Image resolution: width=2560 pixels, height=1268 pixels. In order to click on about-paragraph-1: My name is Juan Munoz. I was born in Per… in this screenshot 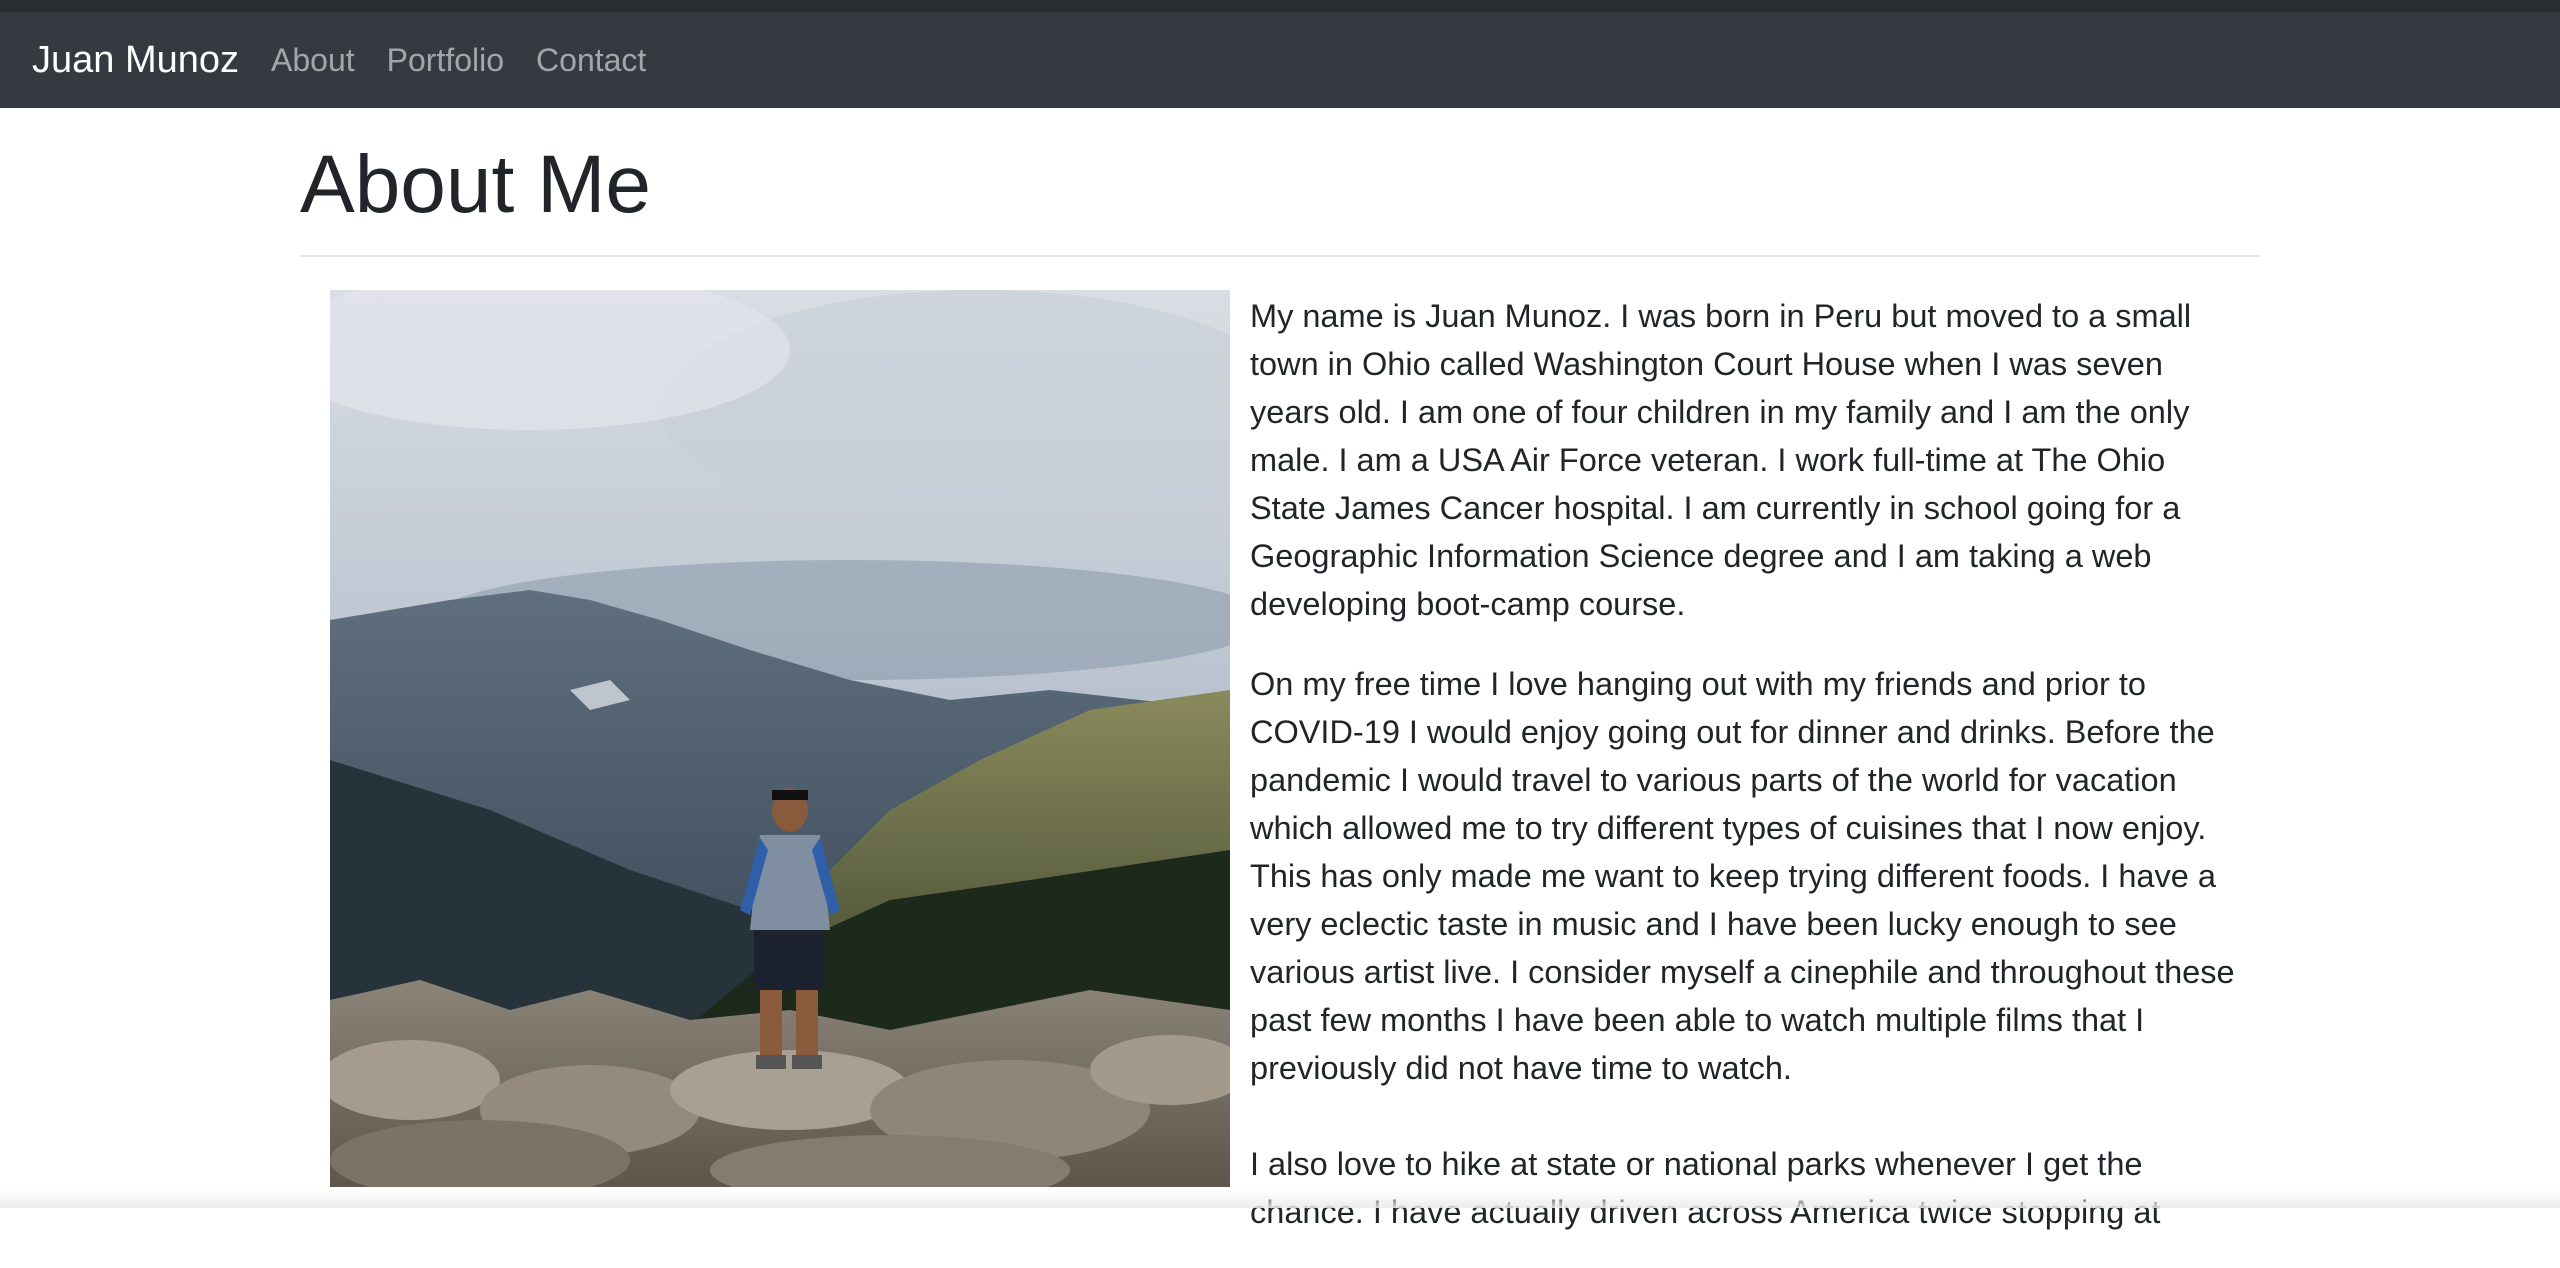, I will do `click(1721, 460)`.